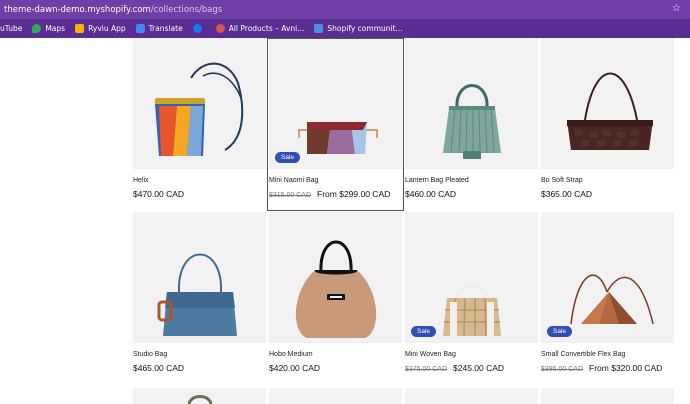 The width and height of the screenshot is (690, 404). Describe the element at coordinates (159, 368) in the screenshot. I see `product-price: $465.00 CAD` at that location.